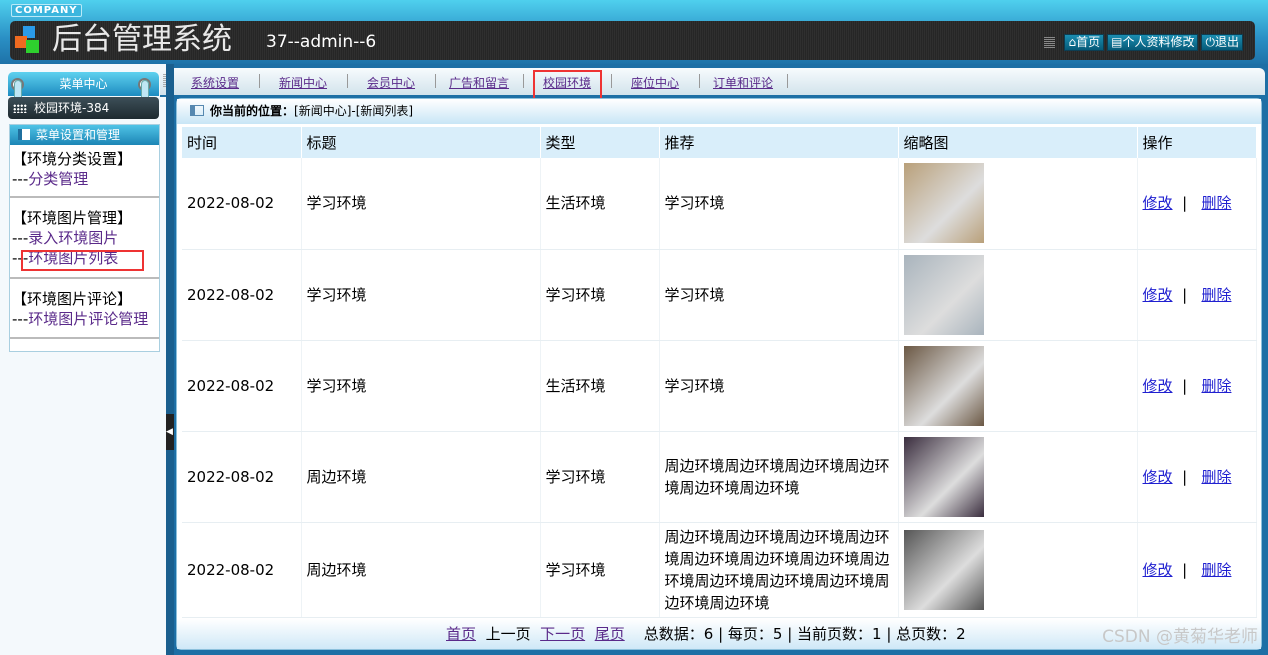 The image size is (1268, 655). Describe the element at coordinates (479, 82) in the screenshot. I see `nav-item-ads: 广告和留言` at that location.